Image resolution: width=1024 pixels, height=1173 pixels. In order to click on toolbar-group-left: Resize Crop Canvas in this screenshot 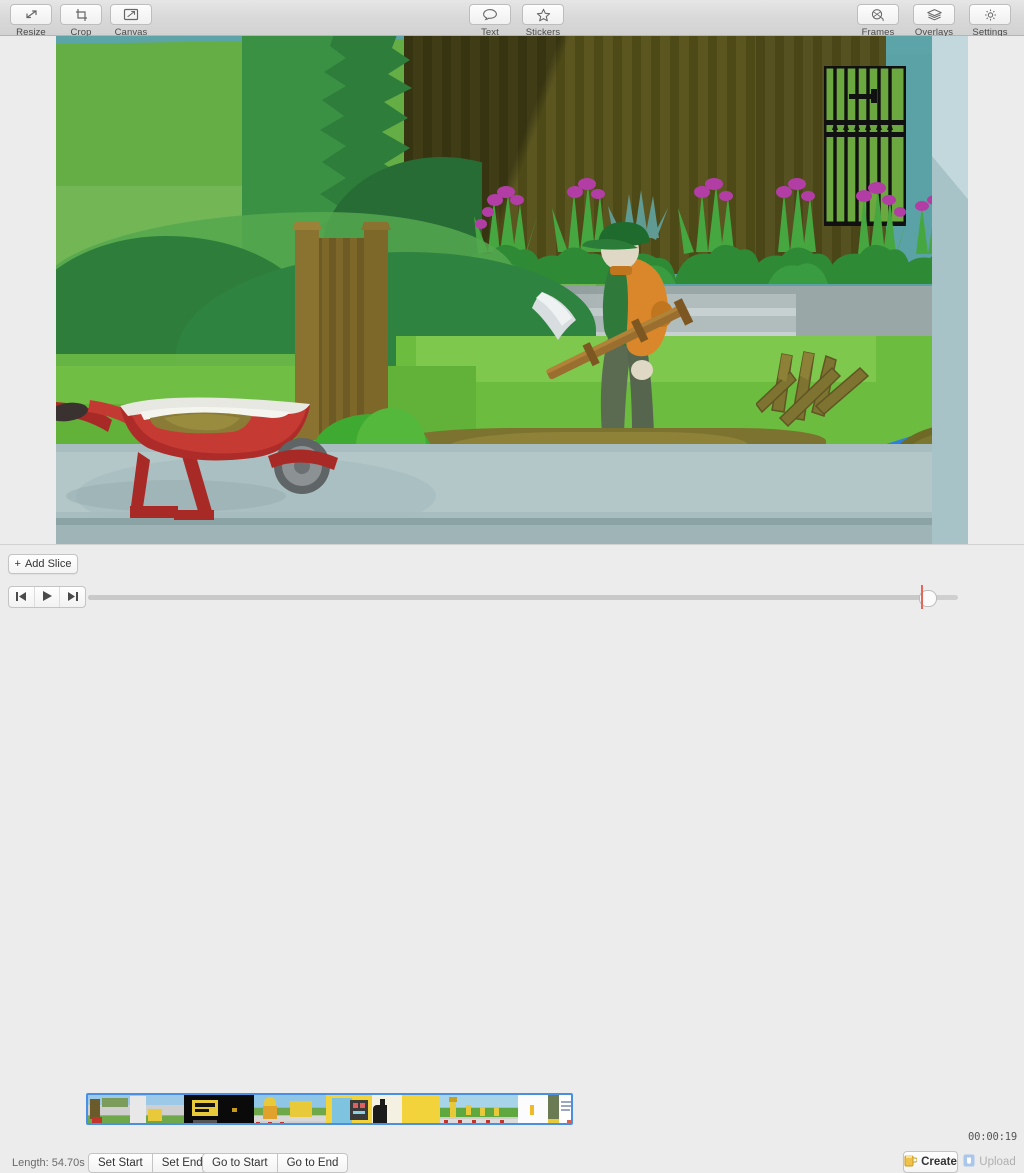, I will do `click(81, 19)`.